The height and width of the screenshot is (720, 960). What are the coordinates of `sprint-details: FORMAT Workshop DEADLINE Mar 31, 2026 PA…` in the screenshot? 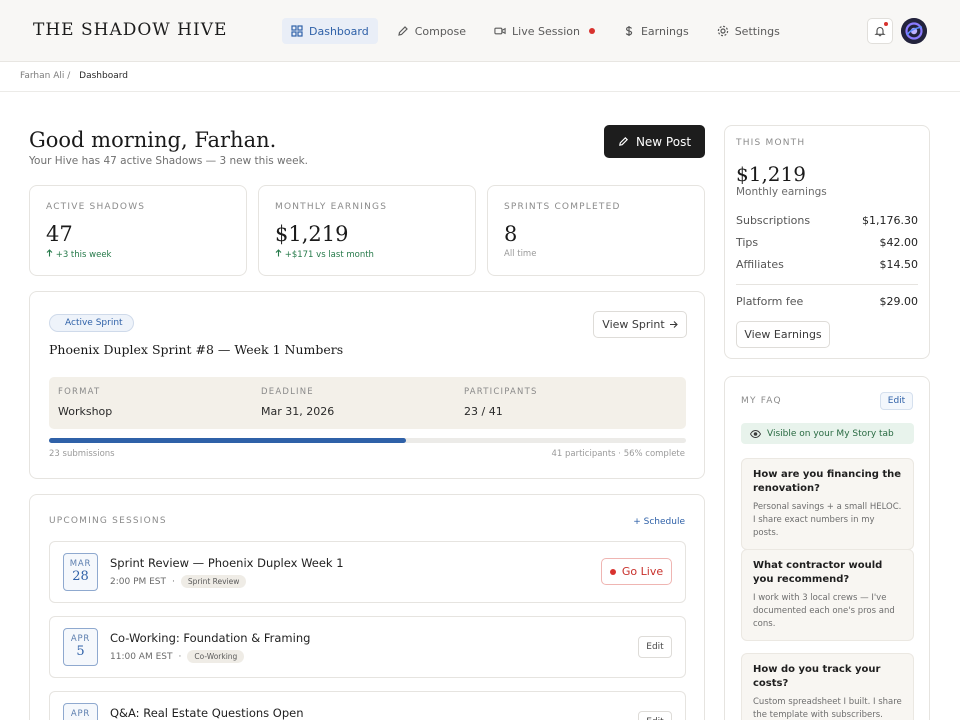 It's located at (367, 403).